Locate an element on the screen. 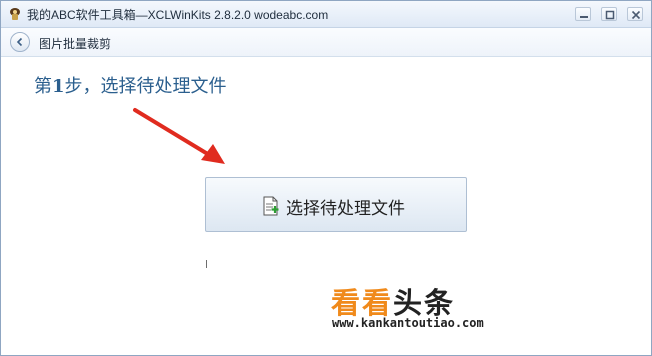  select-file-button-label: 选择待处理文件 is located at coordinates (345, 209).